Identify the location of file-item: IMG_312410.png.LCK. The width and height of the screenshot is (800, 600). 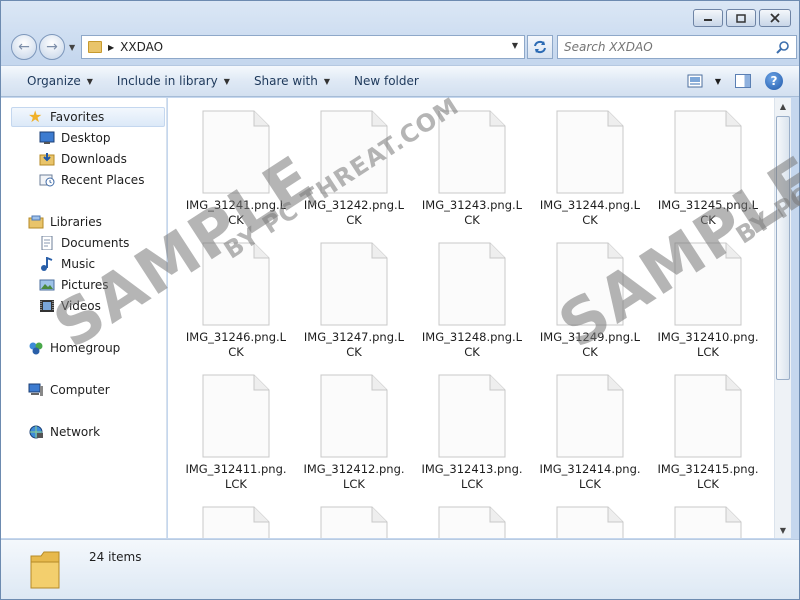
(708, 295).